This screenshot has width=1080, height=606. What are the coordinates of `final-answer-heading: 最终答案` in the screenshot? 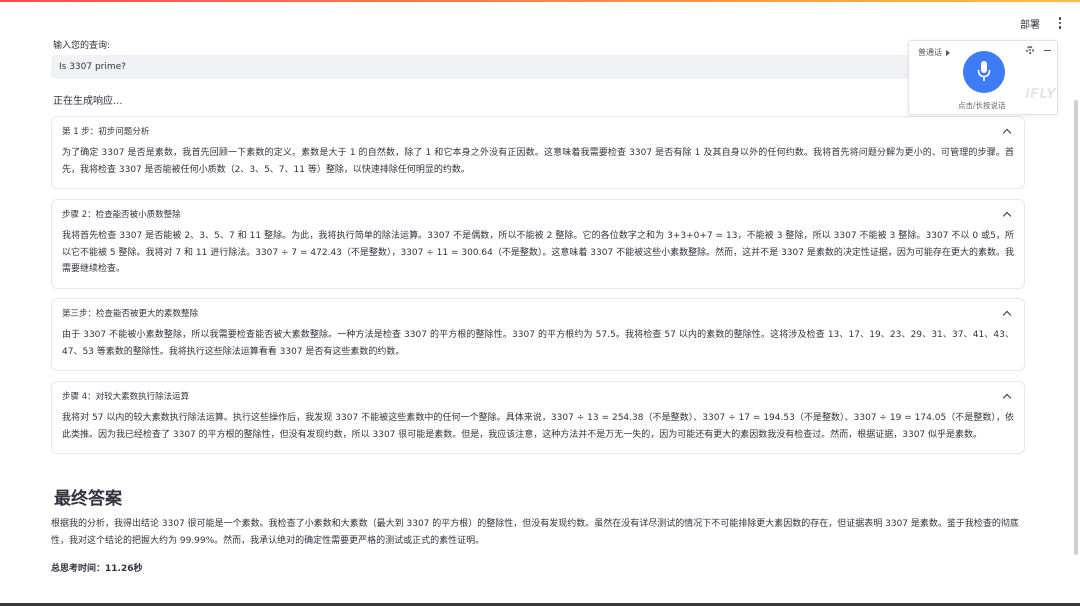 It's located at (88, 499).